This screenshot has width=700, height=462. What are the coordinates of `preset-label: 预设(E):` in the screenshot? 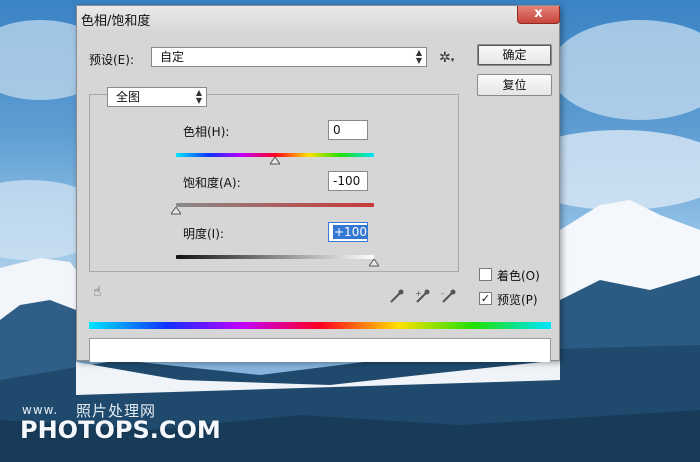 It's located at (111, 60).